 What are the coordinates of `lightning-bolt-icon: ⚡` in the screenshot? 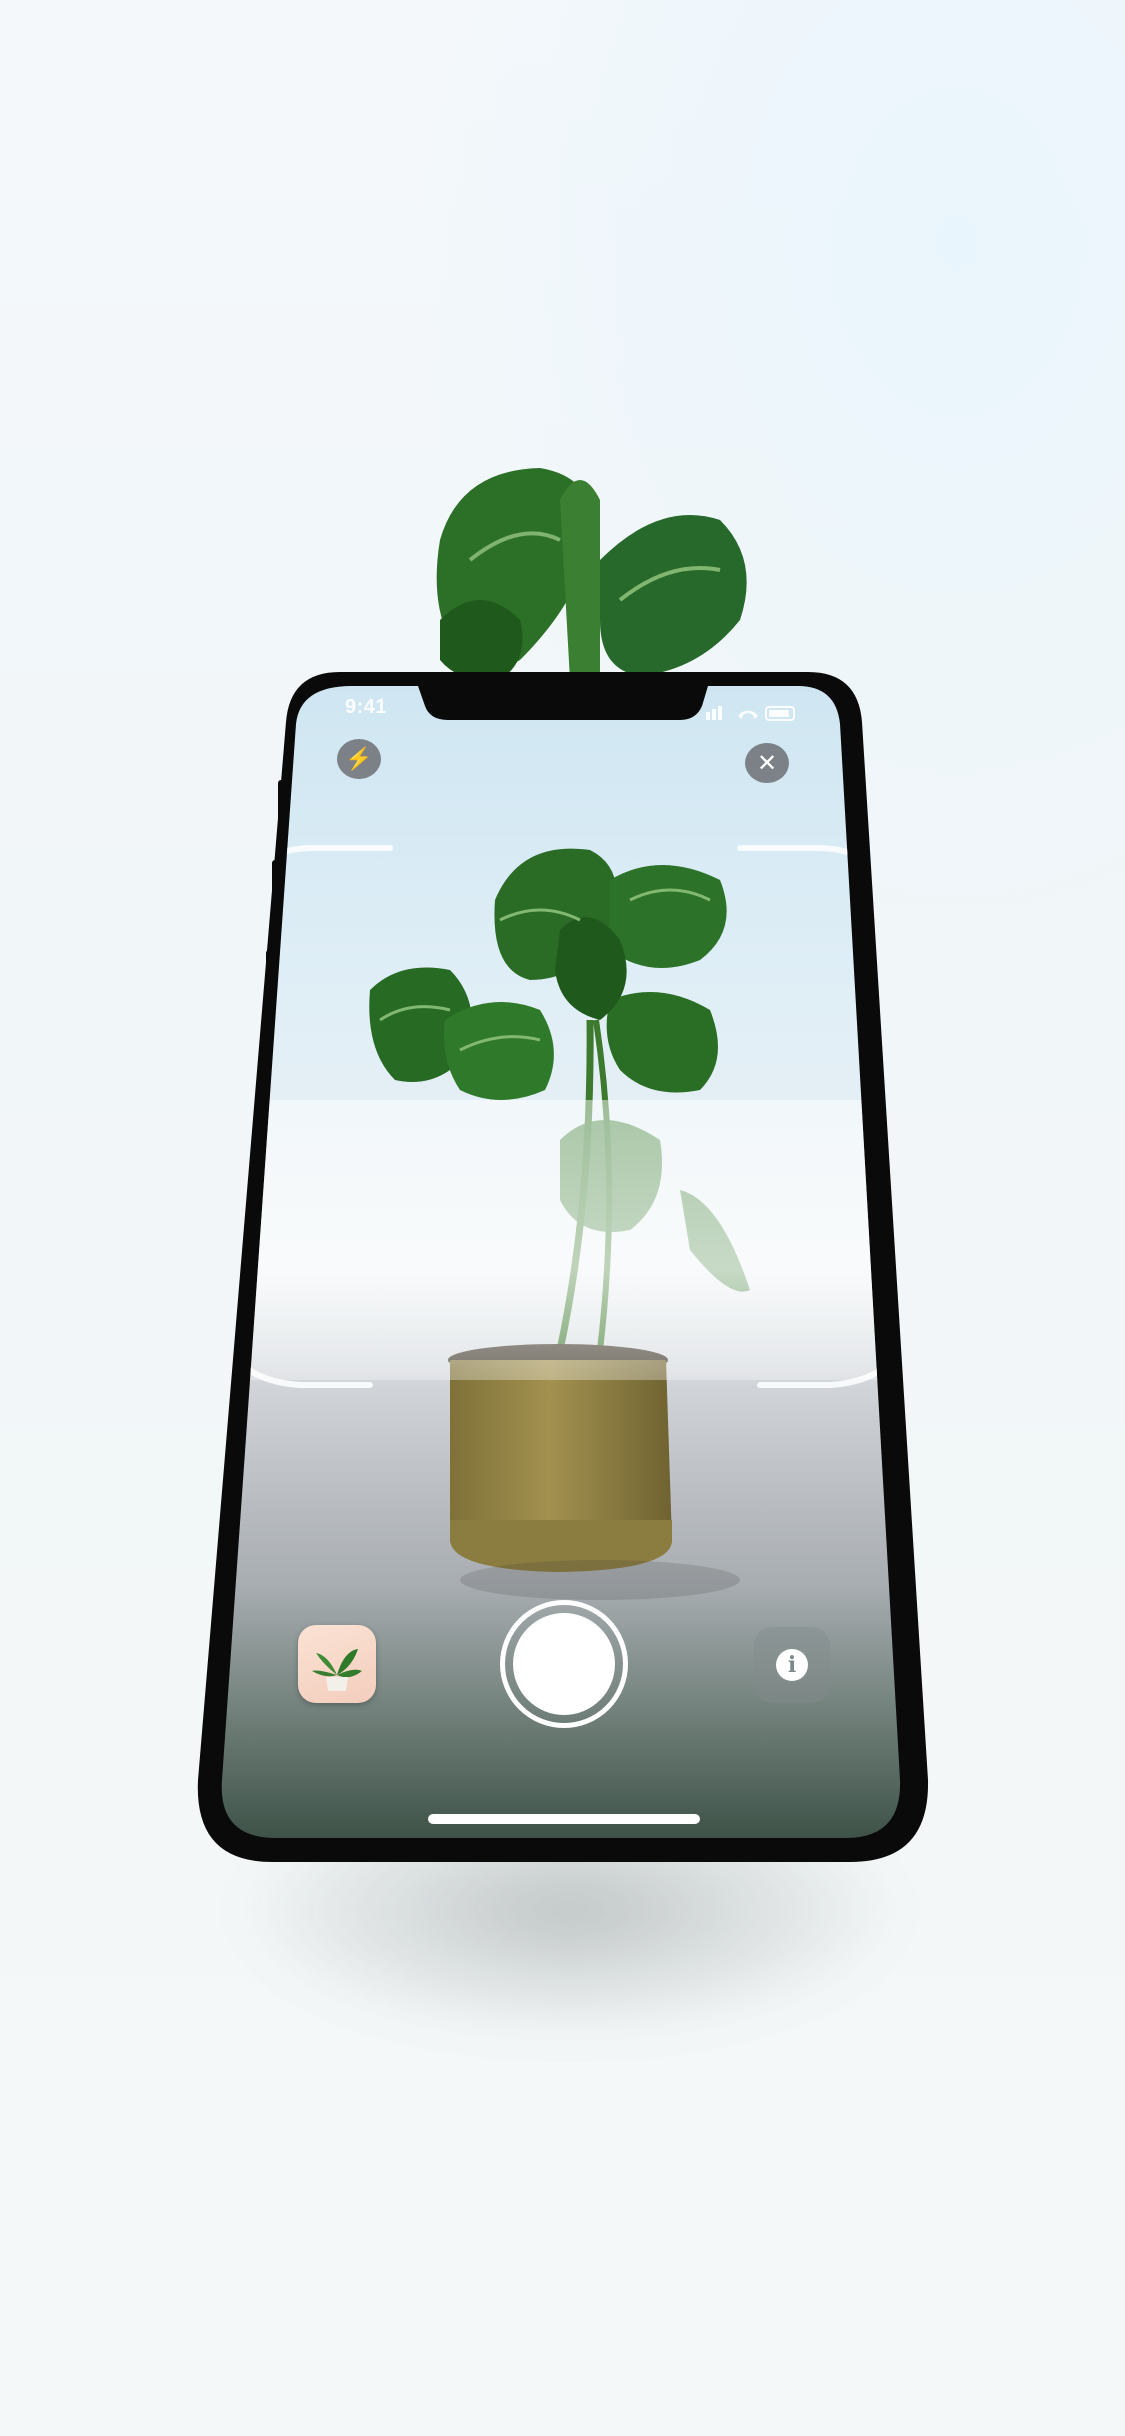 It's located at (359, 758).